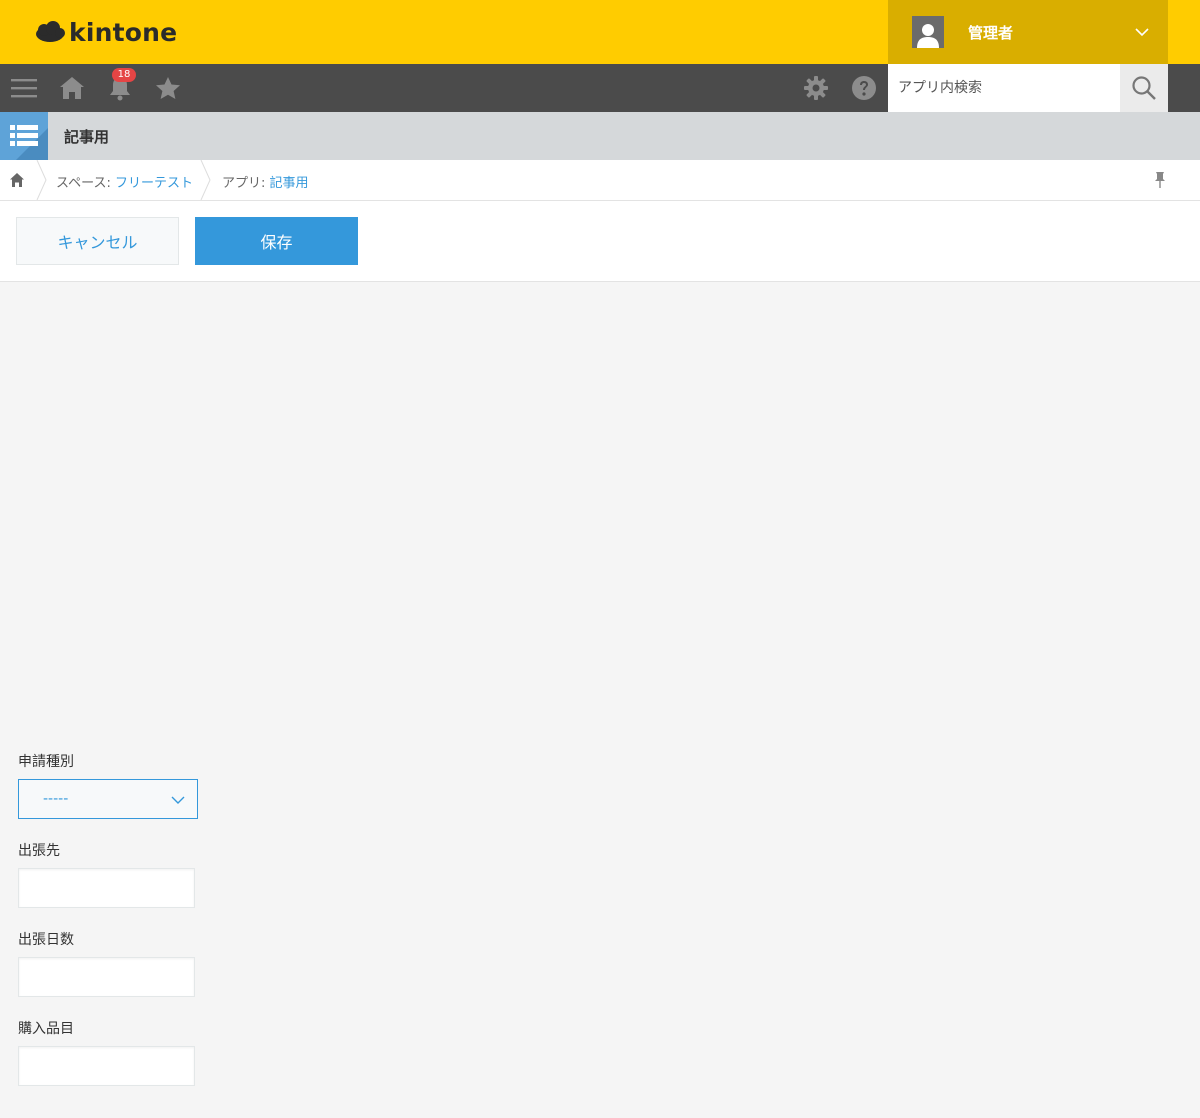  Describe the element at coordinates (46, 762) in the screenshot. I see `field-label-request-type: 申請種別` at that location.